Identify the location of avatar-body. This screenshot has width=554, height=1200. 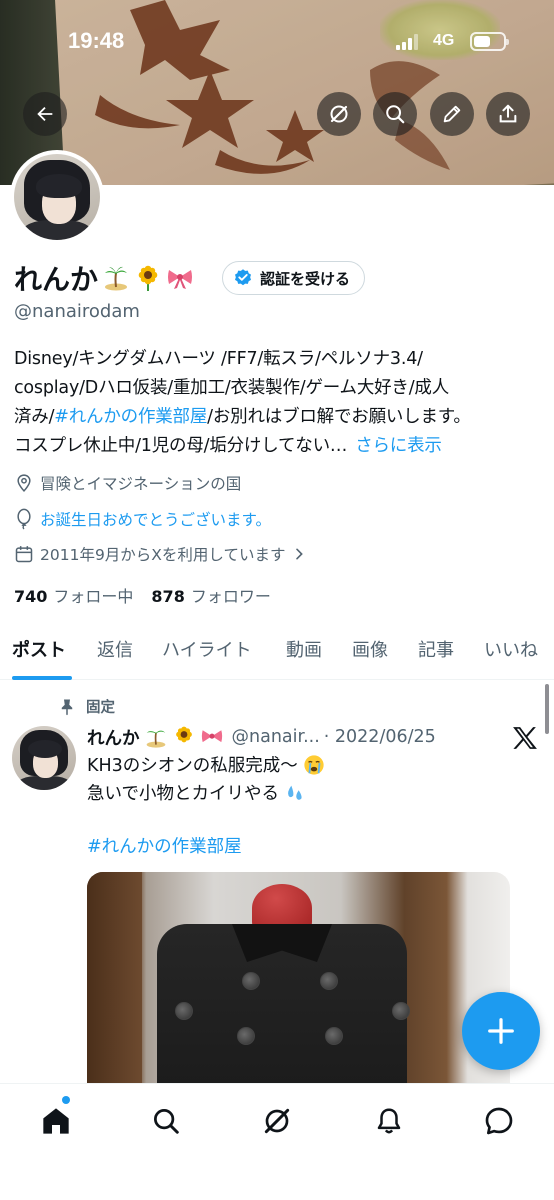
(44, 783).